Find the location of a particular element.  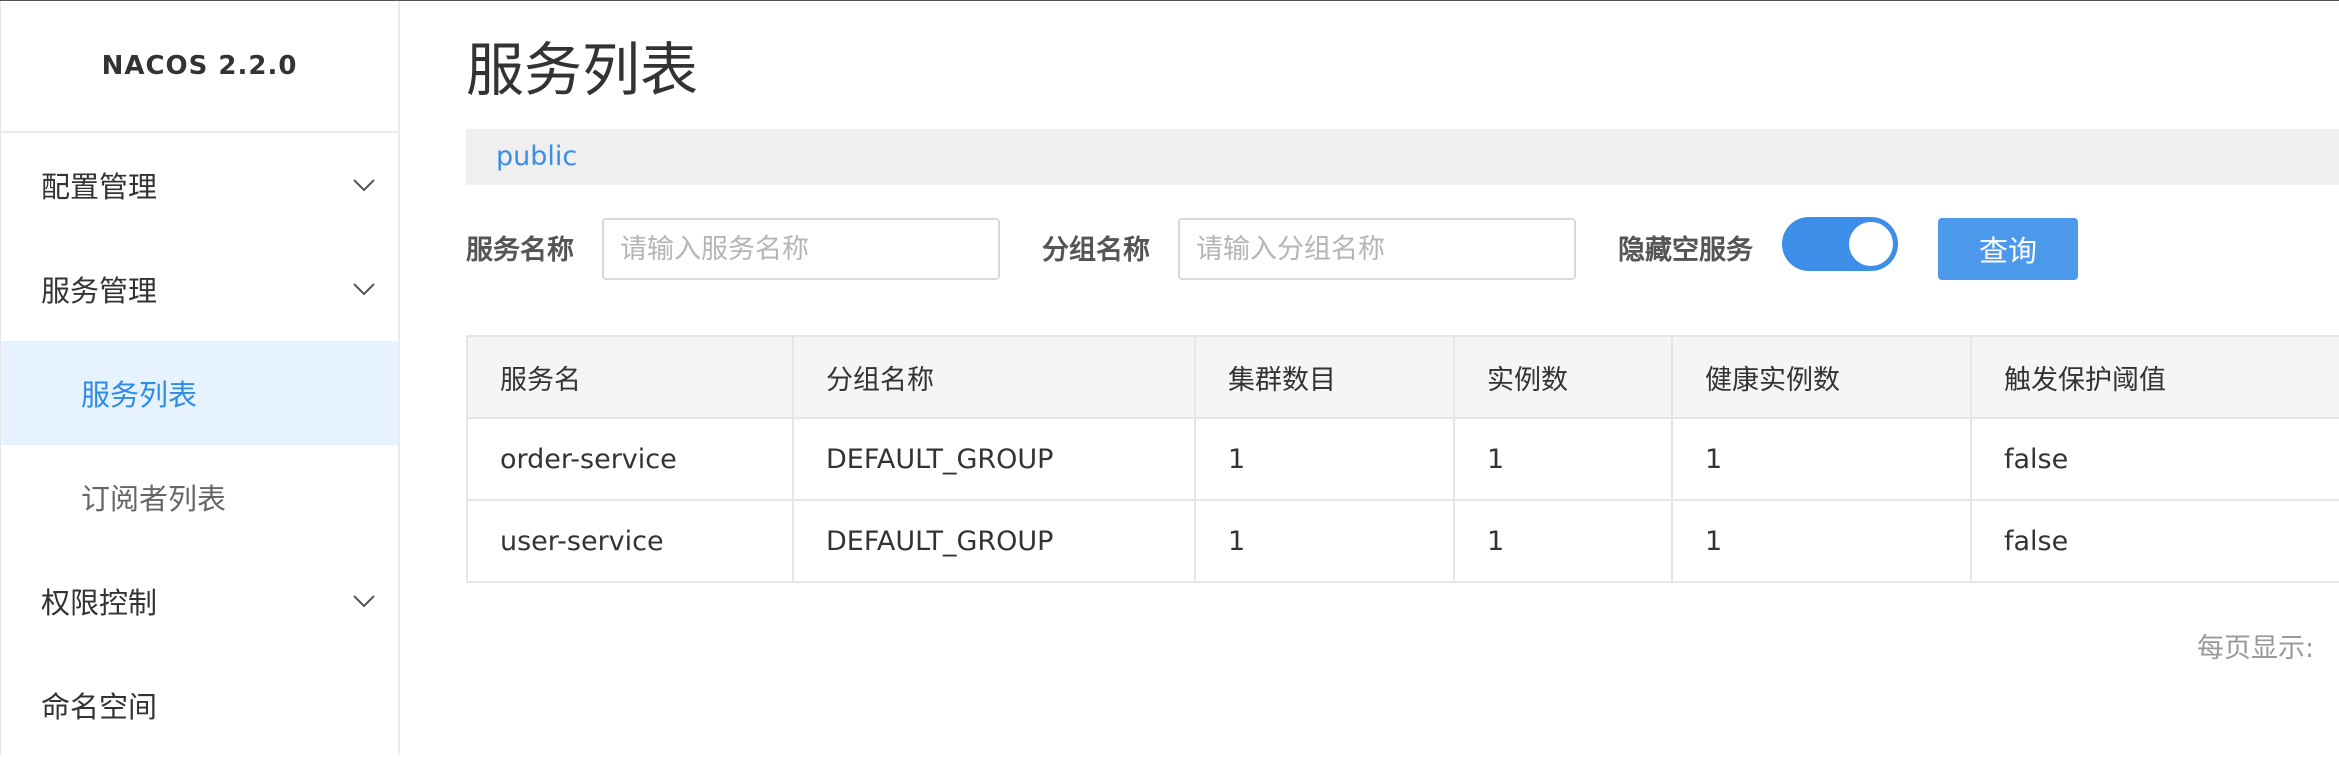

sidebar-item-label: 订阅者列表 is located at coordinates (154, 499).